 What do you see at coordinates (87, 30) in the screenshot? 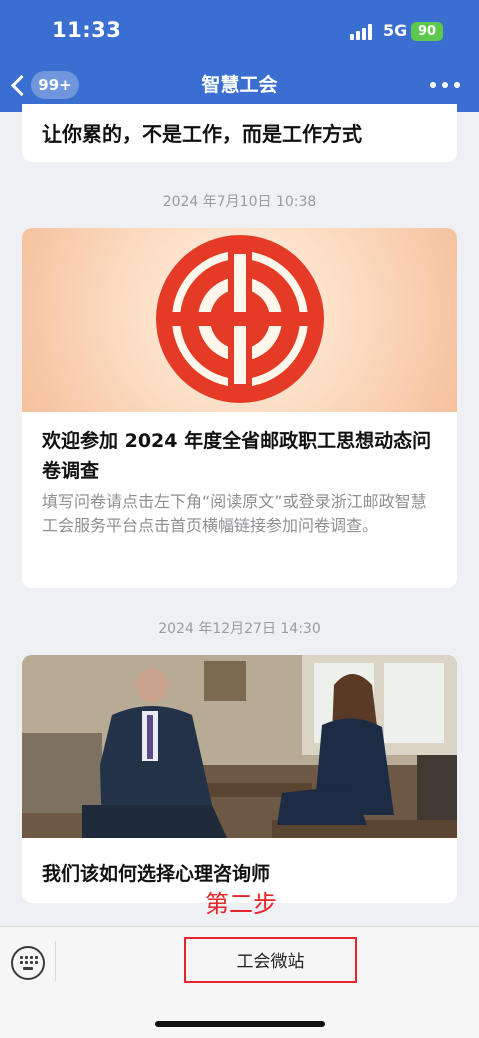
I see `status-time: 11:33` at bounding box center [87, 30].